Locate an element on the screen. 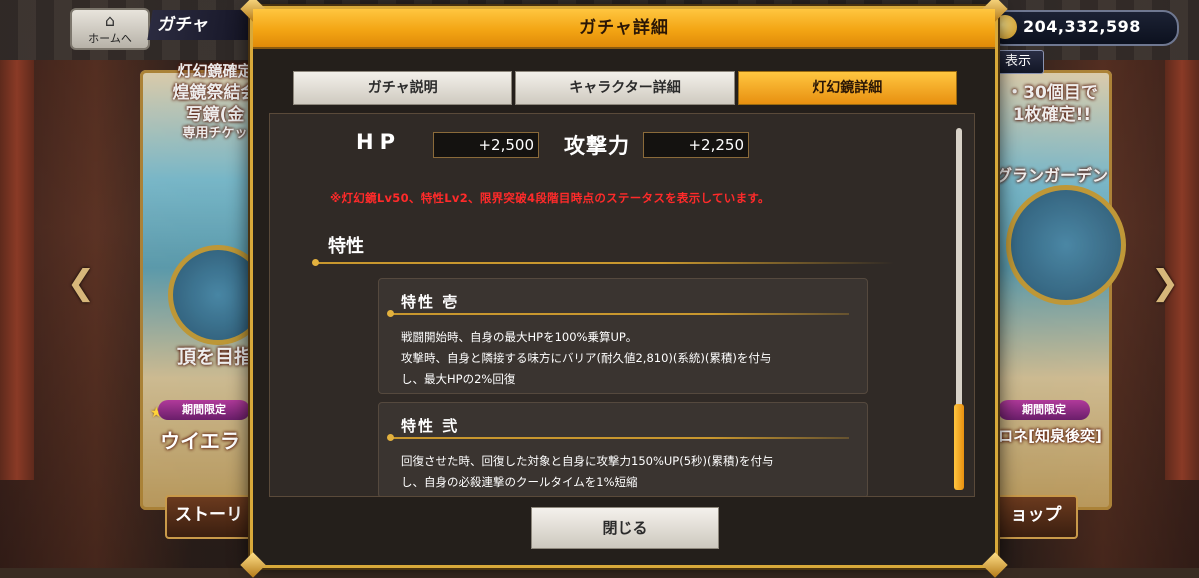  story-button: ストーリ is located at coordinates (209, 517).